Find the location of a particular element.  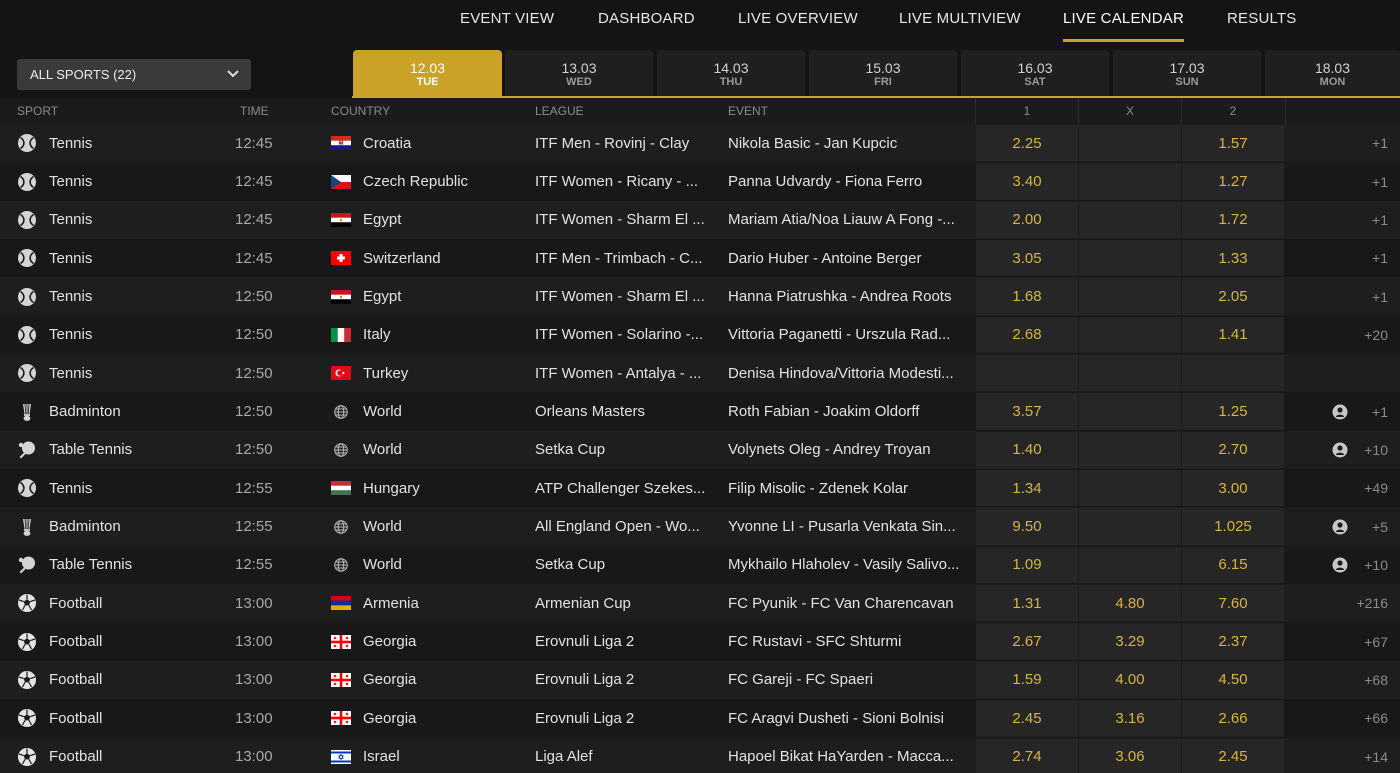

more-markets-link: +67 is located at coordinates (1376, 641).